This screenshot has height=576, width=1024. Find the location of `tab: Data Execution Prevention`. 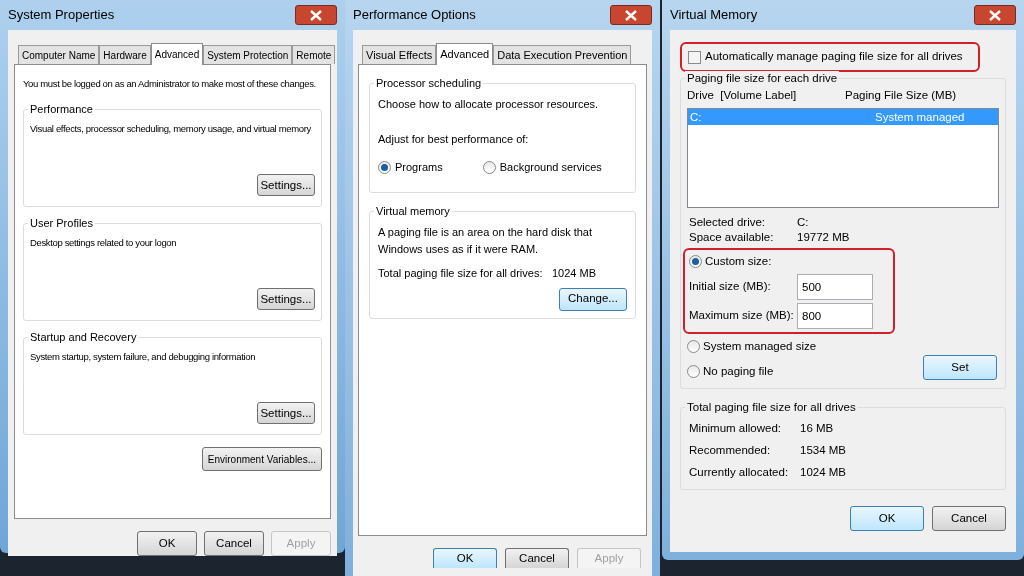

tab: Data Execution Prevention is located at coordinates (562, 54).